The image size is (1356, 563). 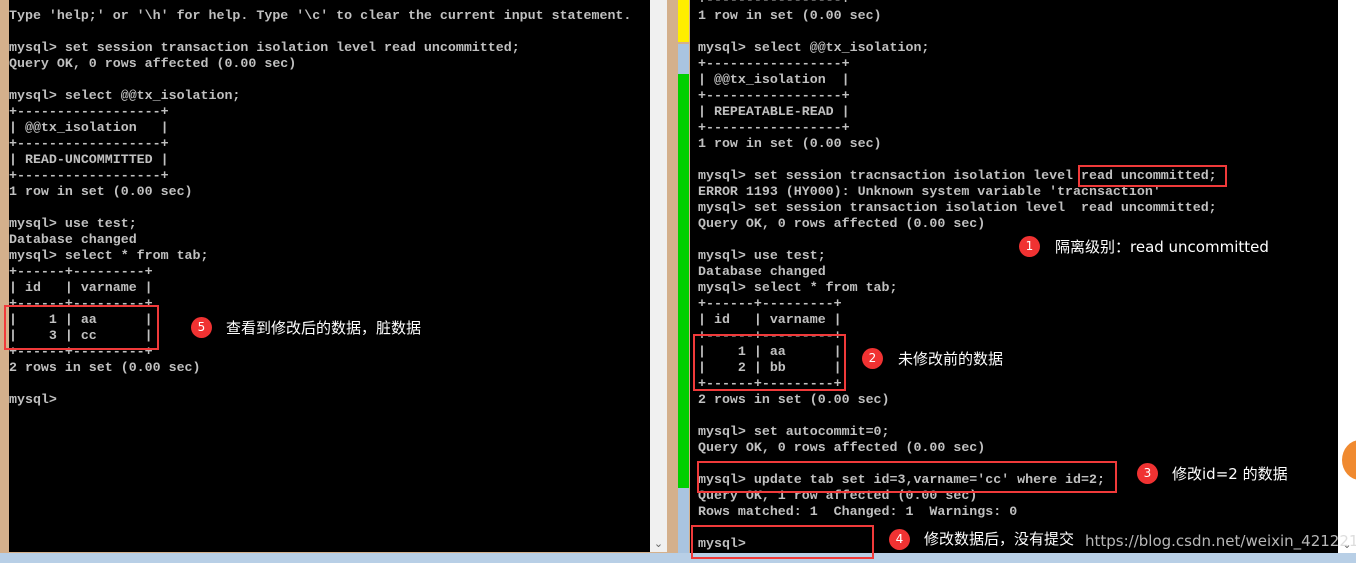 What do you see at coordinates (999, 539) in the screenshot?
I see `annotation-text-4: 修改数据后，没有提交` at bounding box center [999, 539].